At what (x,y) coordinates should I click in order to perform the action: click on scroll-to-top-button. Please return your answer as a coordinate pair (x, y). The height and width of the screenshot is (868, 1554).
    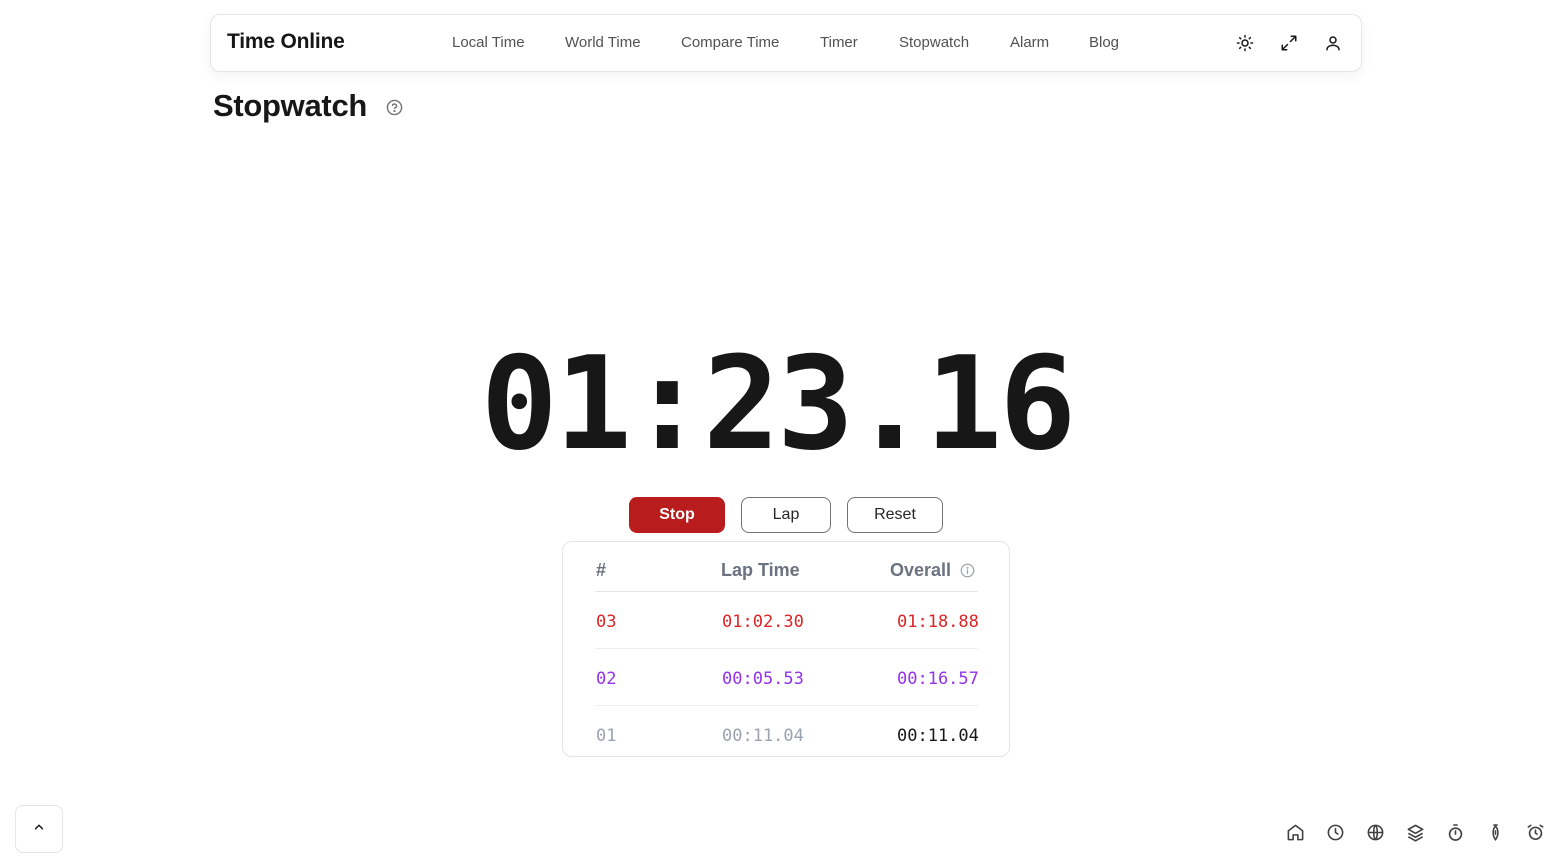
    Looking at the image, I should click on (39, 829).